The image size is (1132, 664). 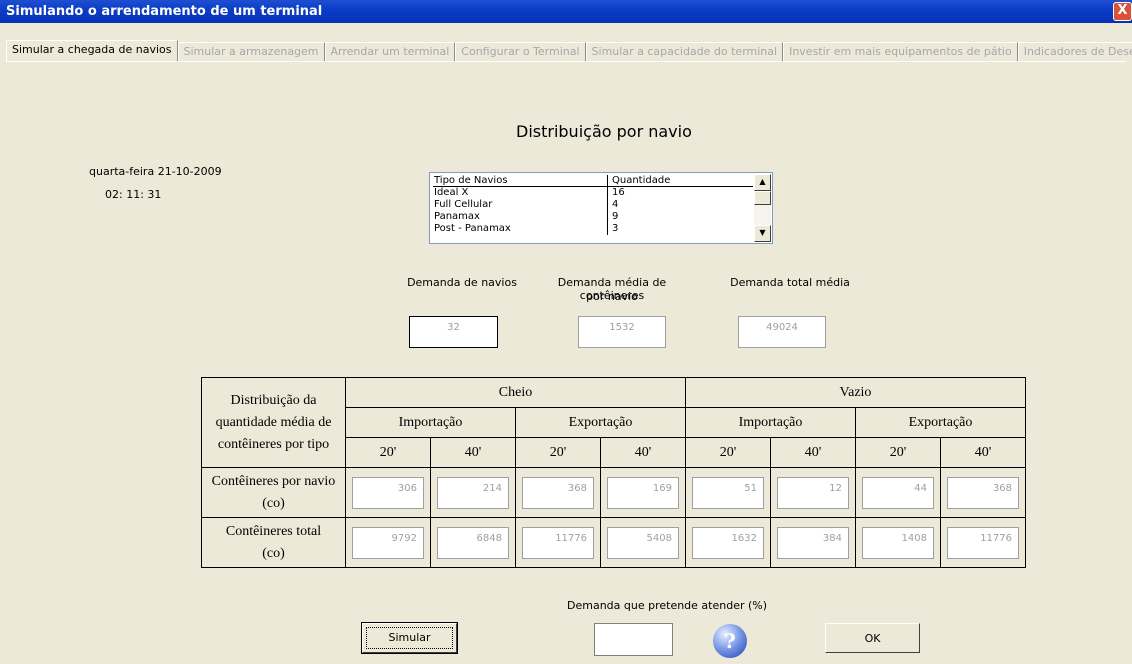 I want to click on tab-investir-equipamentos: Investir em mais equipamentos de pátio, so click(x=900, y=52).